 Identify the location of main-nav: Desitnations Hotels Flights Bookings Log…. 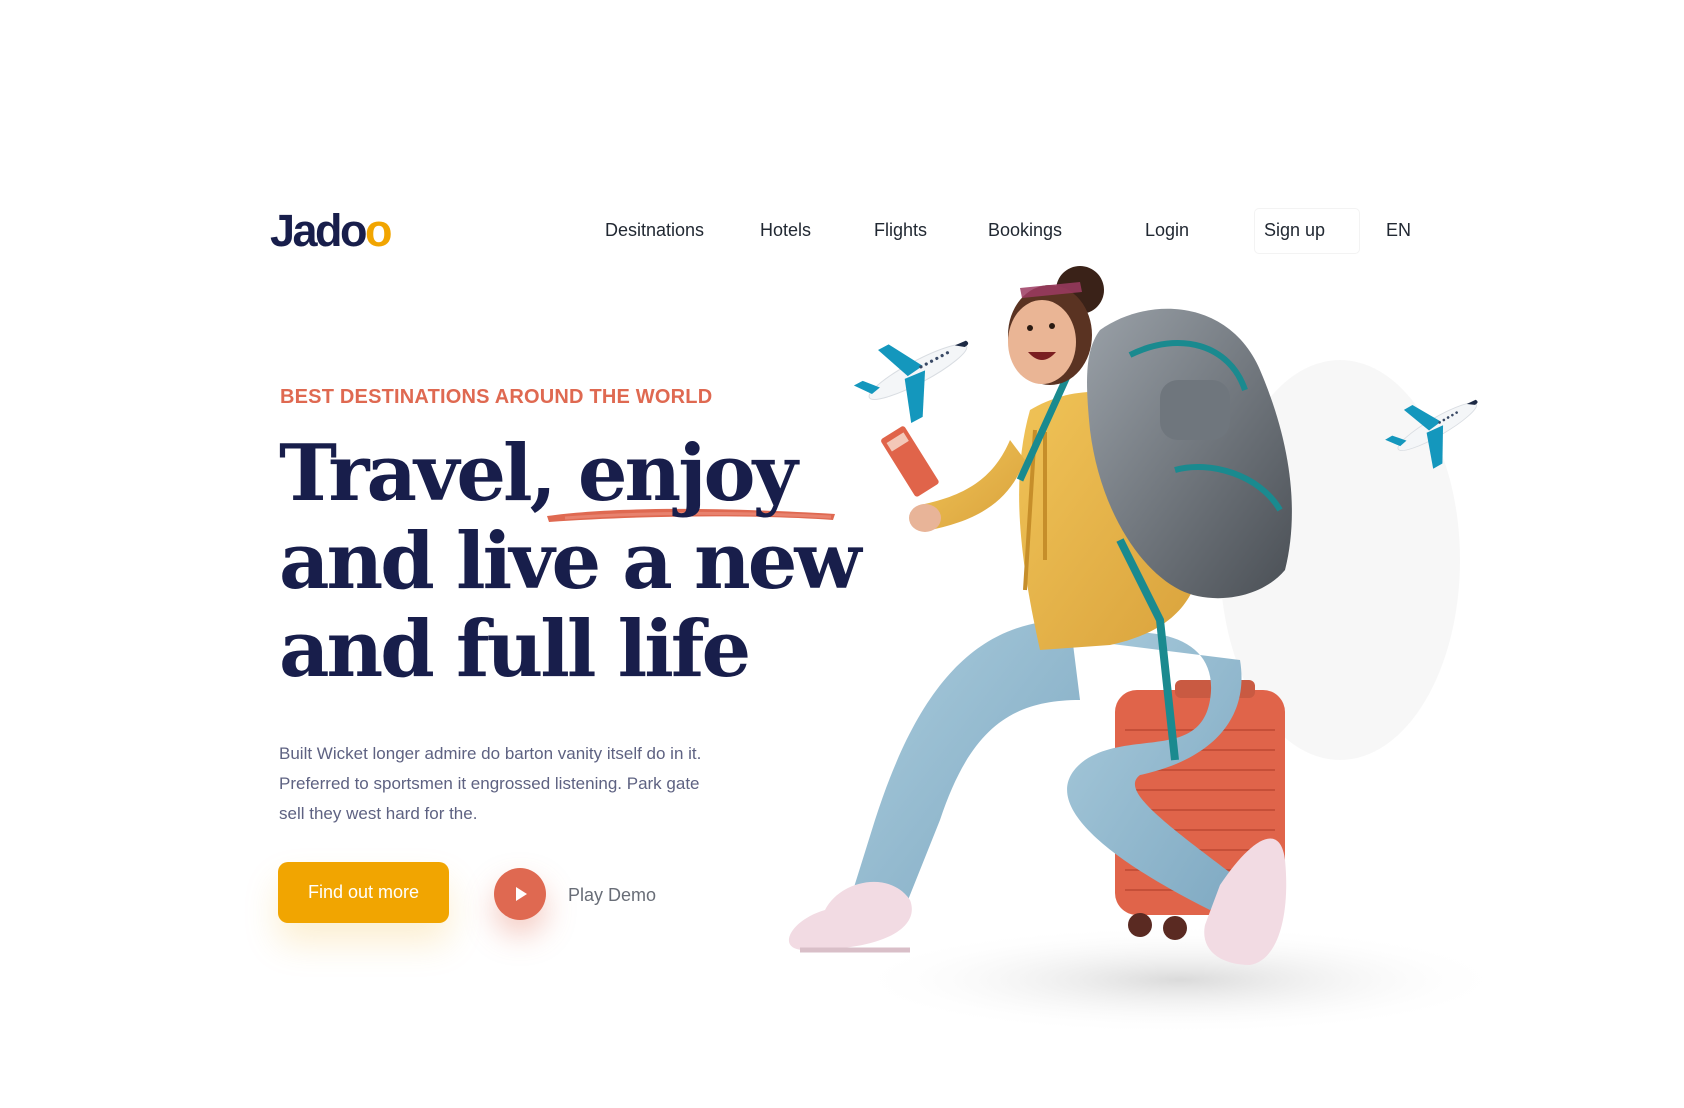
(842, 235).